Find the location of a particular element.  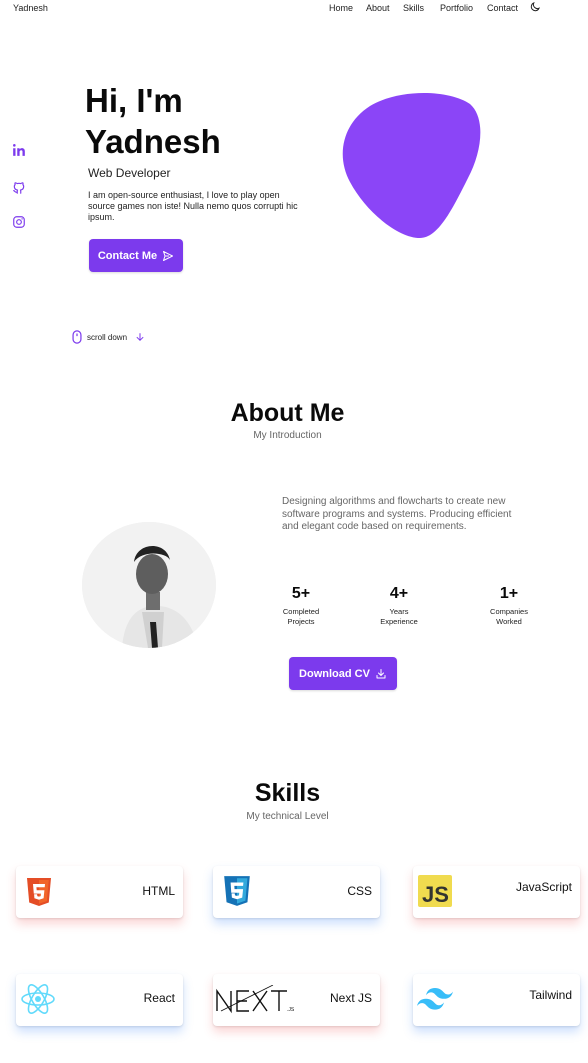

instagram-icon is located at coordinates (19, 222).